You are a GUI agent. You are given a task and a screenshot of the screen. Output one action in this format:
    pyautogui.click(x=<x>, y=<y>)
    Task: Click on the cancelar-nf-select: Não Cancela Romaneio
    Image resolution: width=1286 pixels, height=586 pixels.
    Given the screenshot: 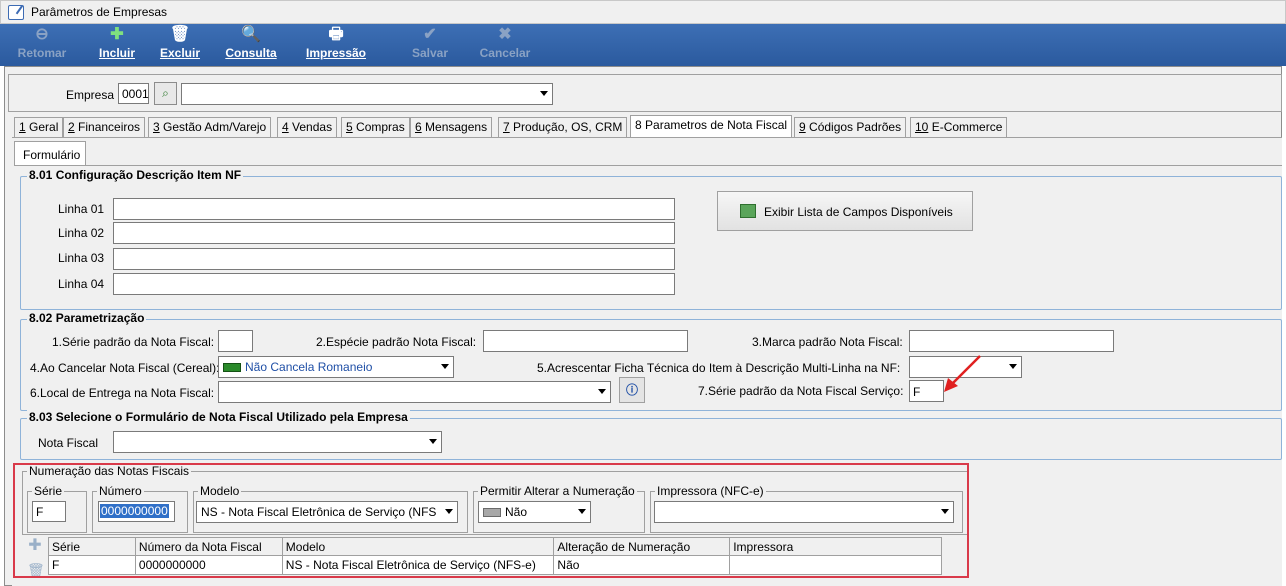 What is the action you would take?
    pyautogui.click(x=336, y=367)
    